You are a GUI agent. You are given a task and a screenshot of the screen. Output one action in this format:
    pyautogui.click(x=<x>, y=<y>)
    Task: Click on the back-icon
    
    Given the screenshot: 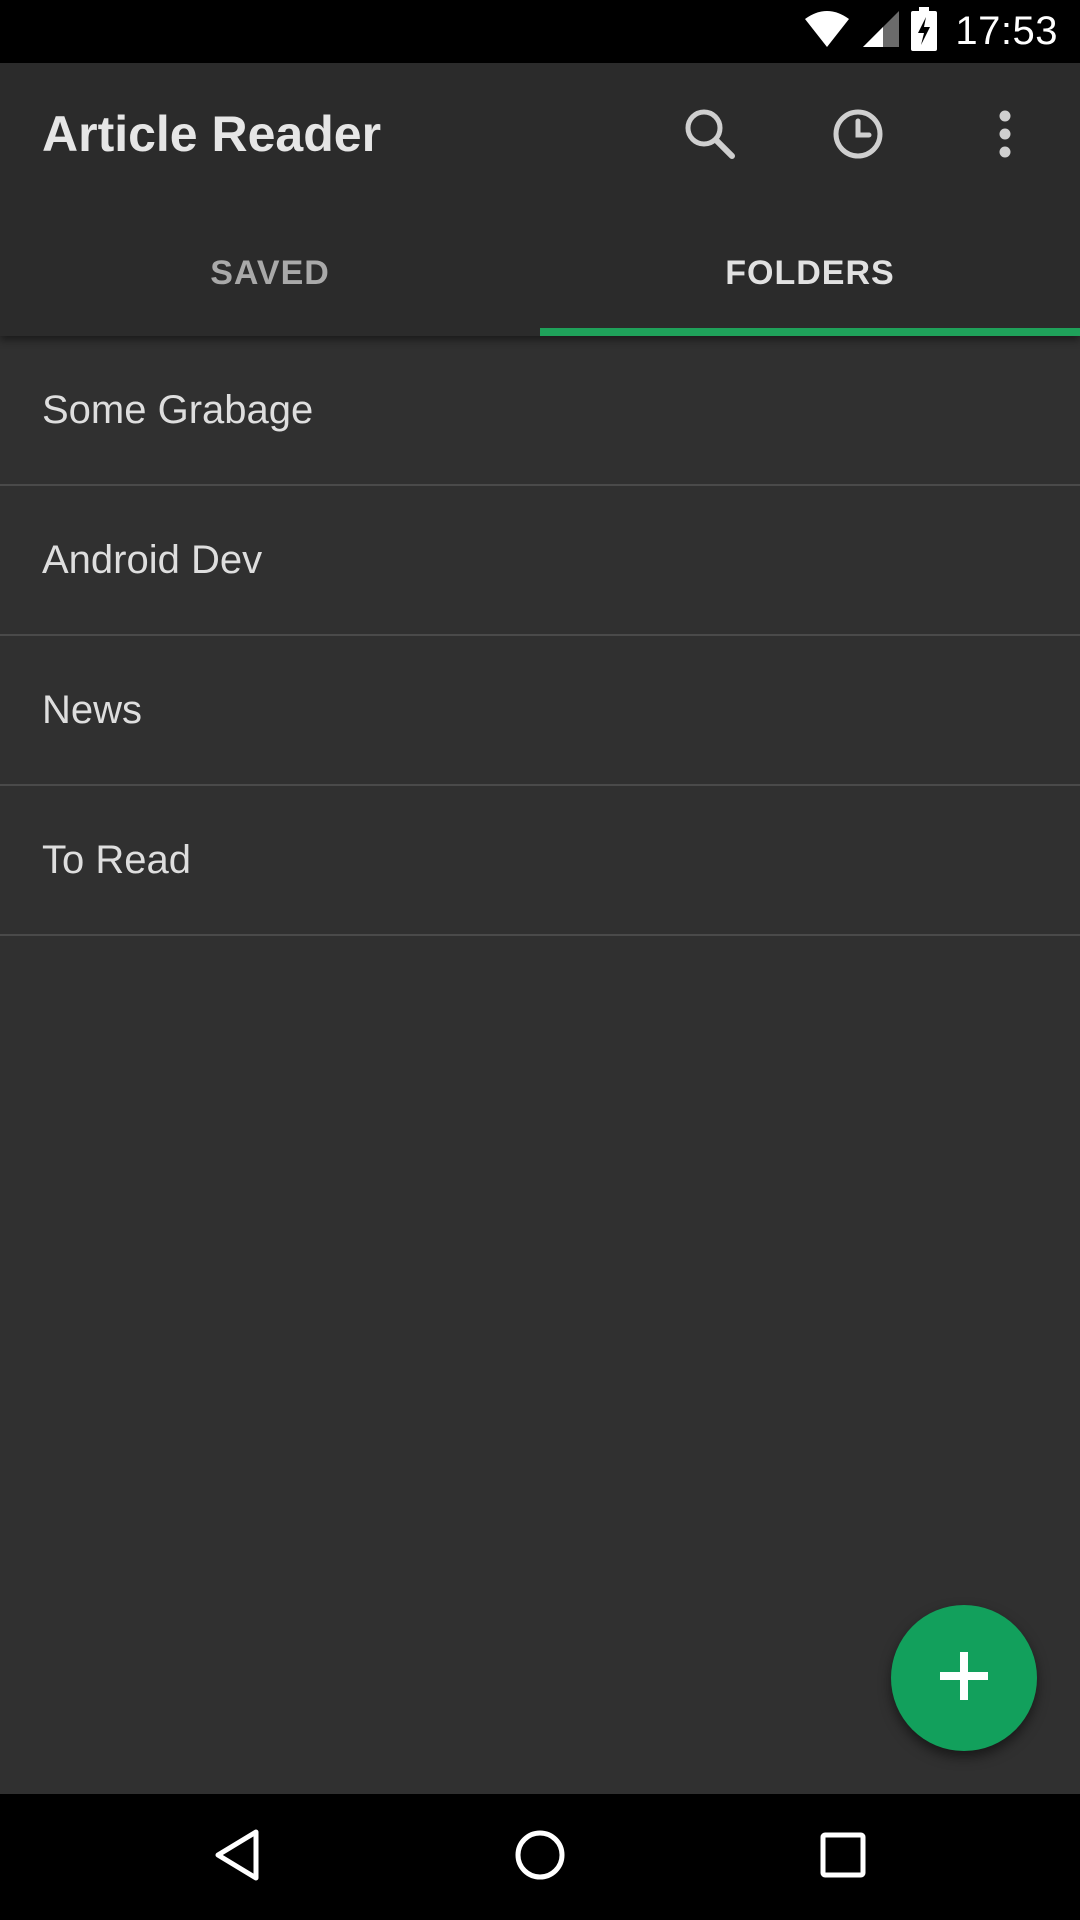 What is the action you would take?
    pyautogui.click(x=237, y=1857)
    